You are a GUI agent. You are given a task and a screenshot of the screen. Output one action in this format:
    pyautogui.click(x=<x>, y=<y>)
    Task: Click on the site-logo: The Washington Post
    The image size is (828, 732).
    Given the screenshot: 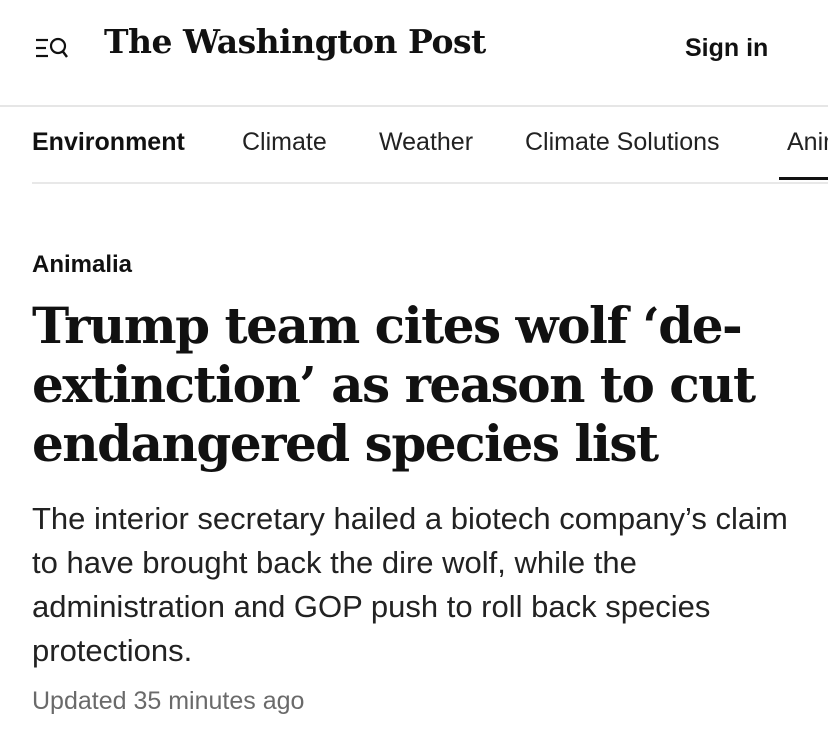 What is the action you would take?
    pyautogui.click(x=295, y=41)
    